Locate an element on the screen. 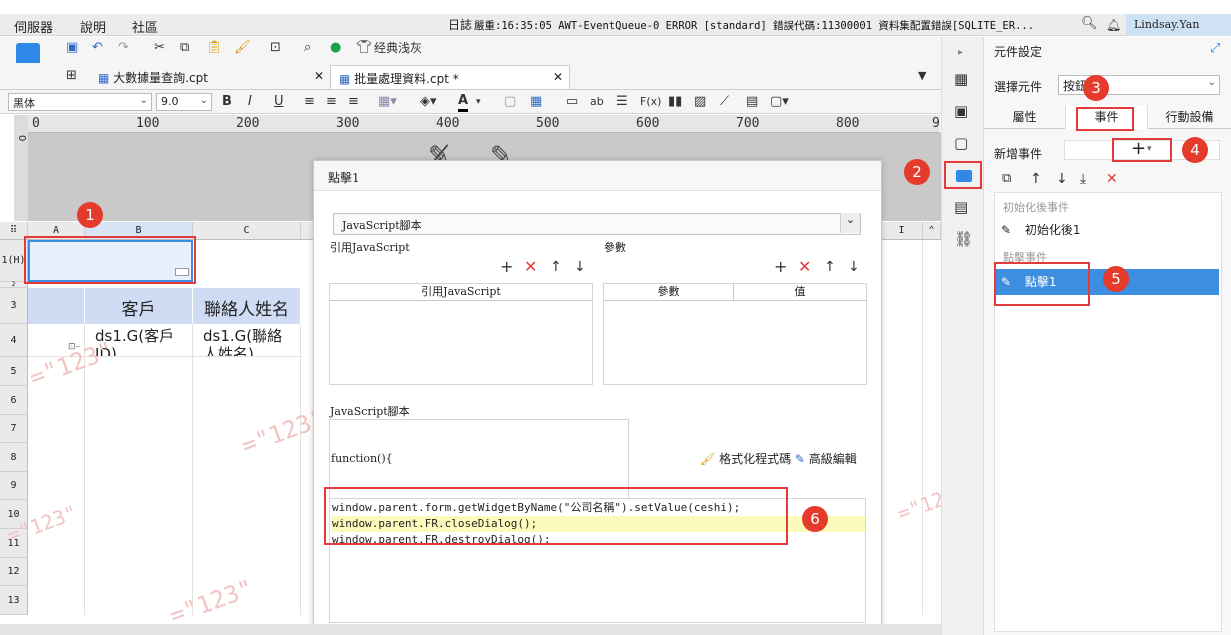  formula-icon: F(x) is located at coordinates (650, 102).